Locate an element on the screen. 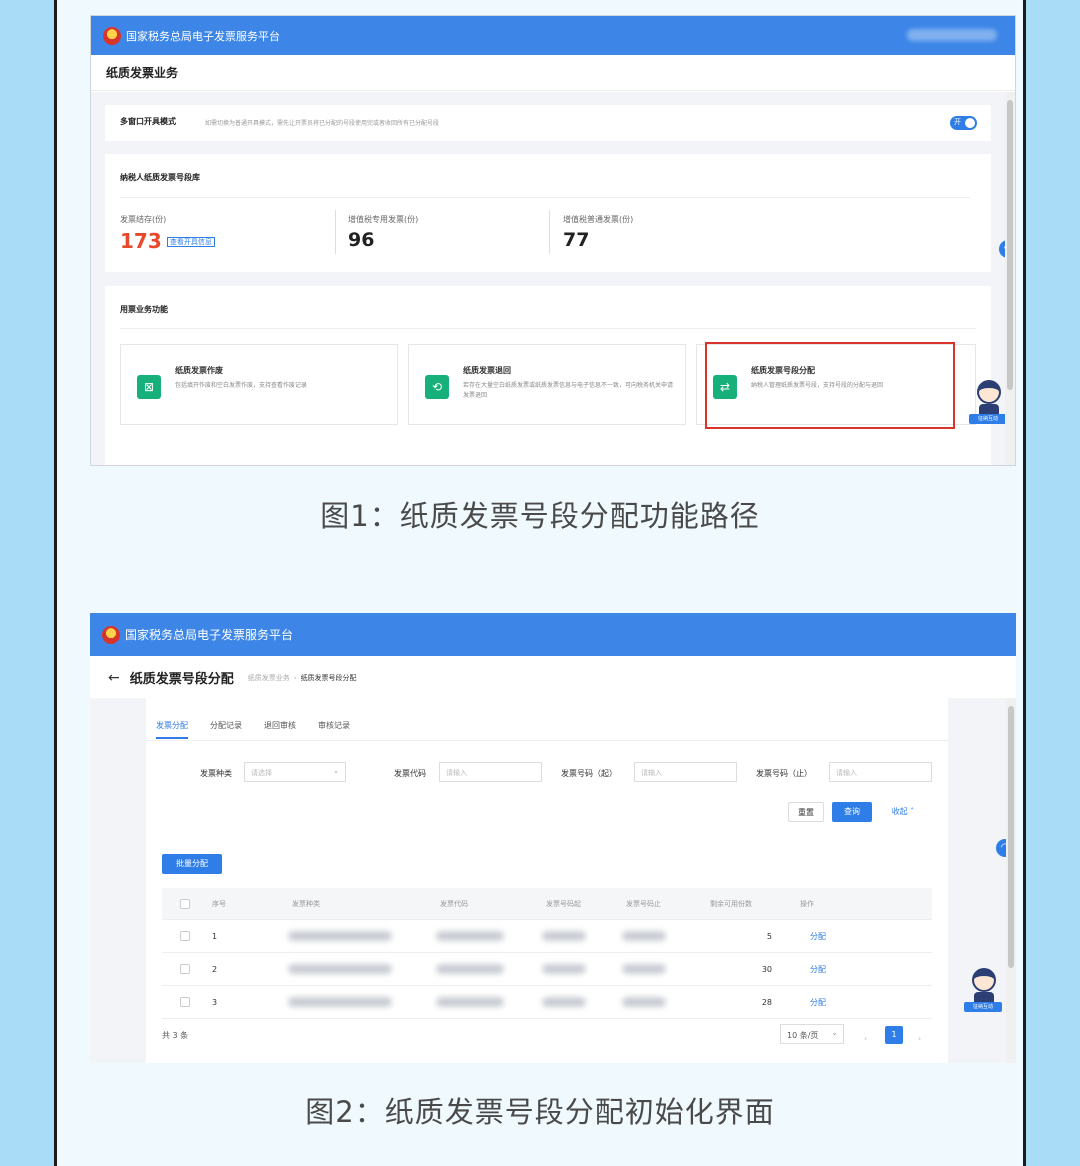 Image resolution: width=1080 pixels, height=1166 pixels. back-arrow-icon: ← is located at coordinates (114, 678).